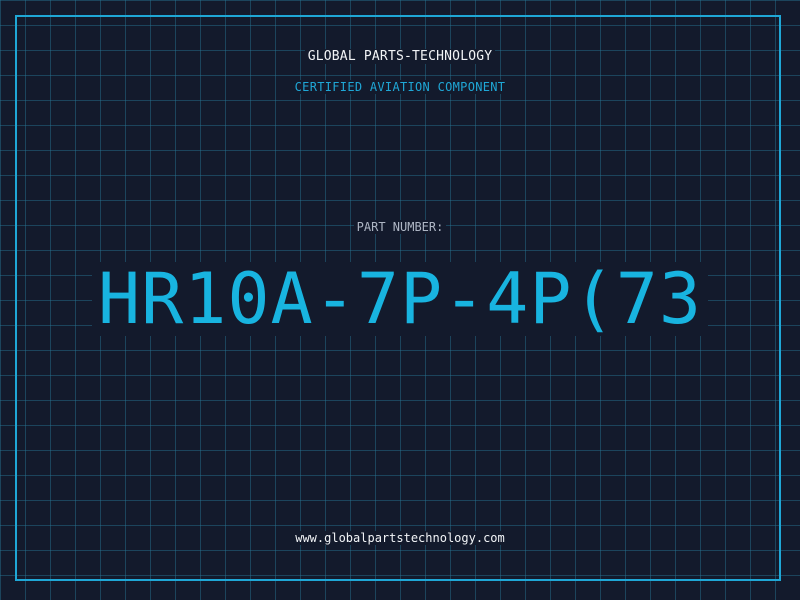 The image size is (800, 600). I want to click on company-name: GLOBAL PARTS-TECHNOLOGY, so click(400, 56).